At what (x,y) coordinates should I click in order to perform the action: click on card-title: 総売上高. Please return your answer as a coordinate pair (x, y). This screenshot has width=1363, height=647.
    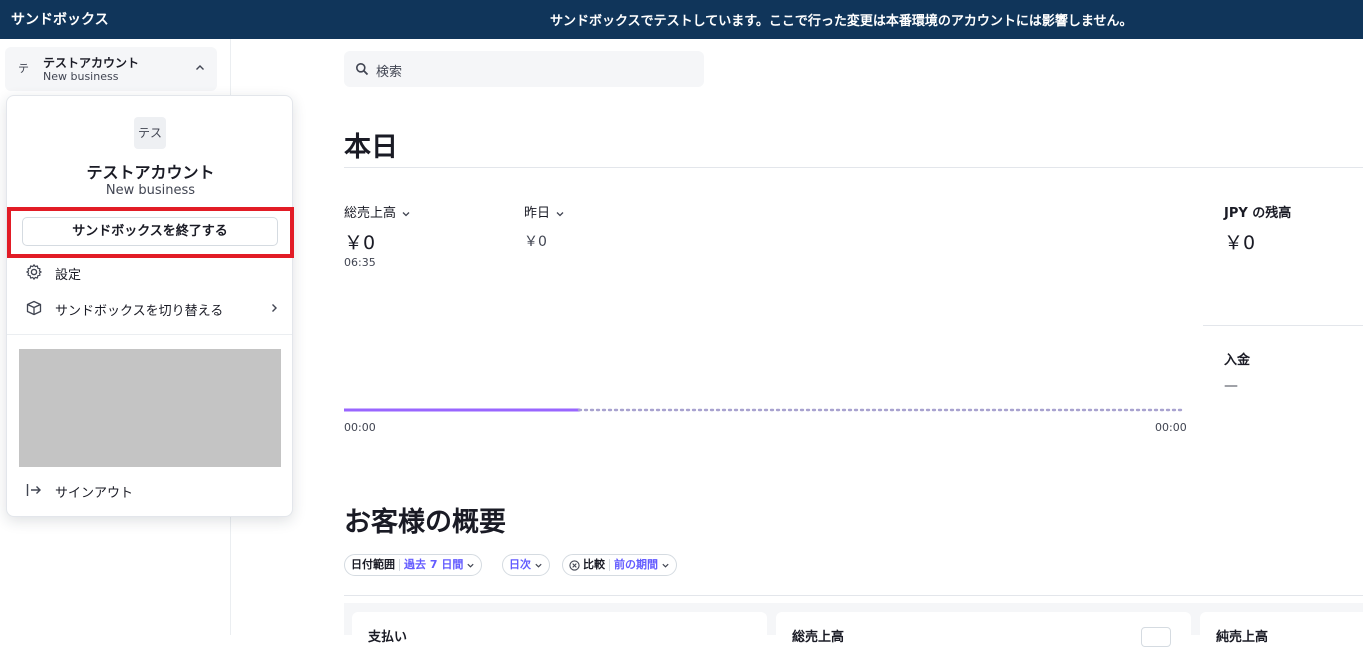
    Looking at the image, I should click on (818, 637).